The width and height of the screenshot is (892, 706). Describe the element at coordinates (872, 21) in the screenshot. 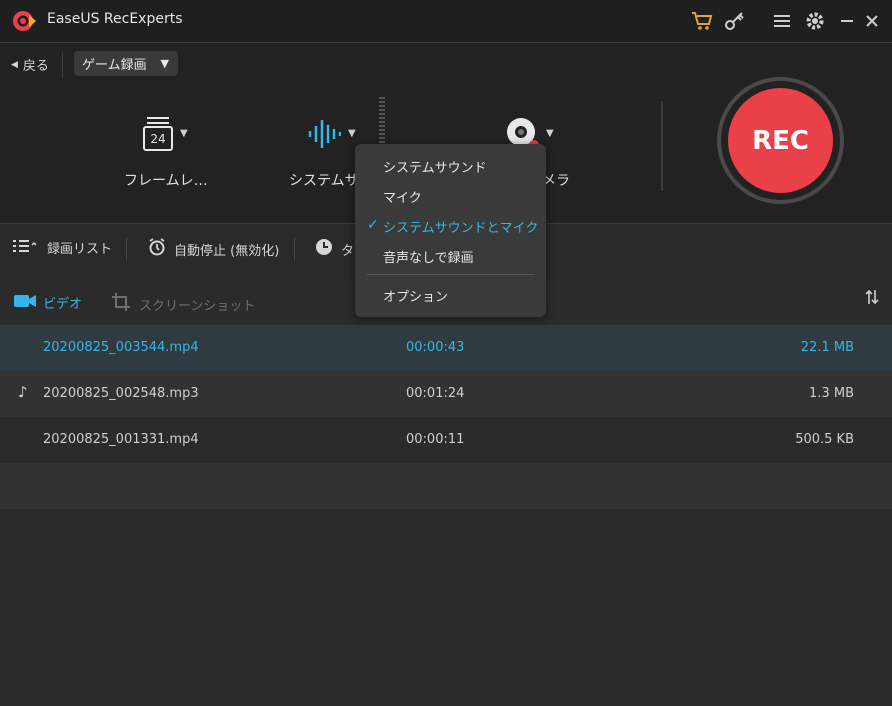

I see `close-icon` at that location.